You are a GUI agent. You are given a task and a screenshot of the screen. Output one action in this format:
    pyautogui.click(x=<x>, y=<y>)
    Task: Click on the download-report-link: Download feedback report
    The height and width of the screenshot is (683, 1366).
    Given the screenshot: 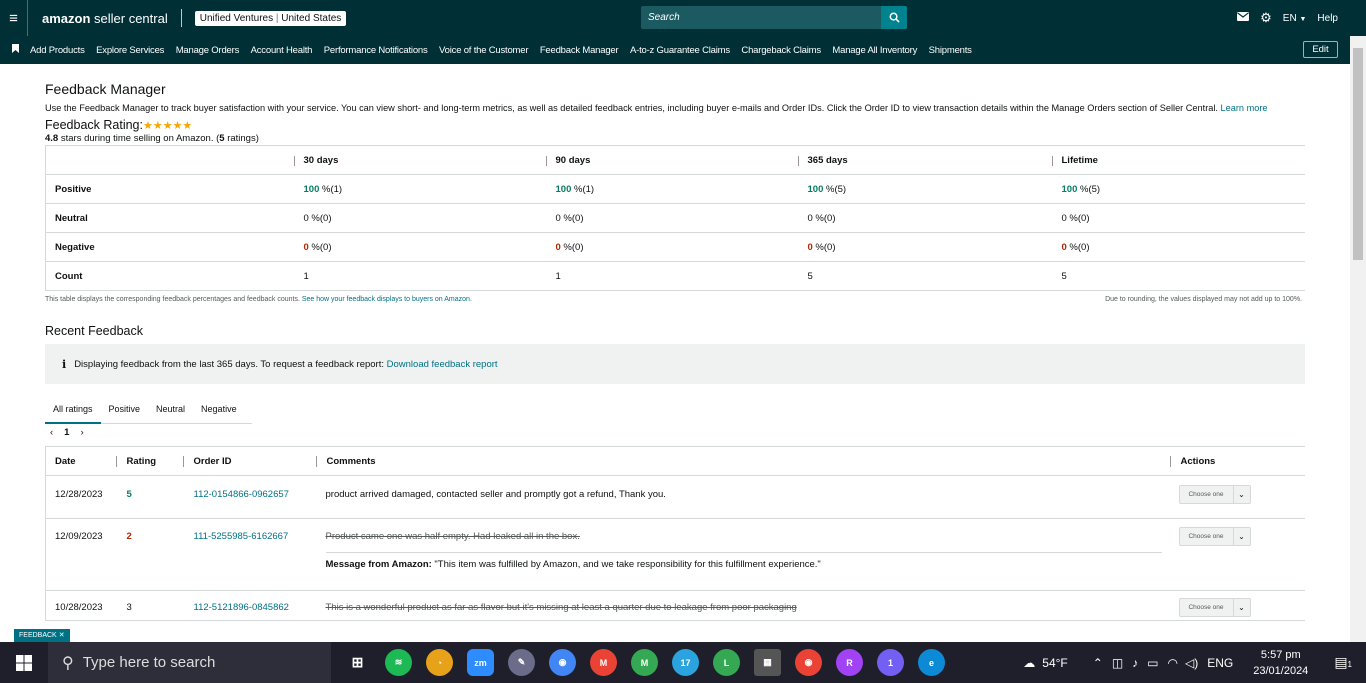 What is the action you would take?
    pyautogui.click(x=442, y=364)
    